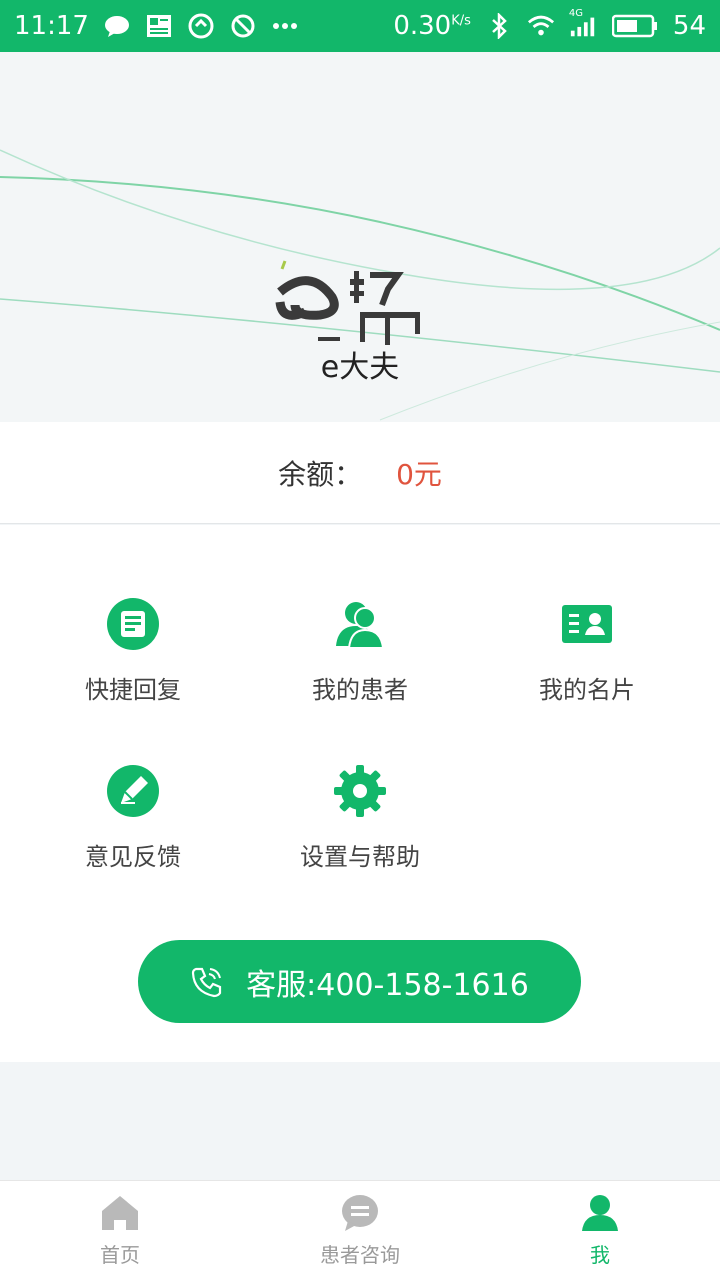  I want to click on status-bar: 11:17 0.30K/s 4G 54, so click(360, 26).